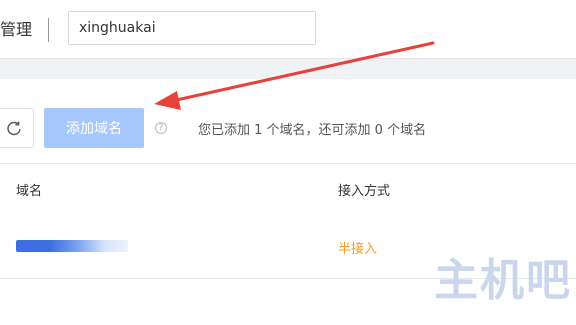 The width and height of the screenshot is (576, 325). What do you see at coordinates (358, 249) in the screenshot?
I see `access-mode: 半接入` at bounding box center [358, 249].